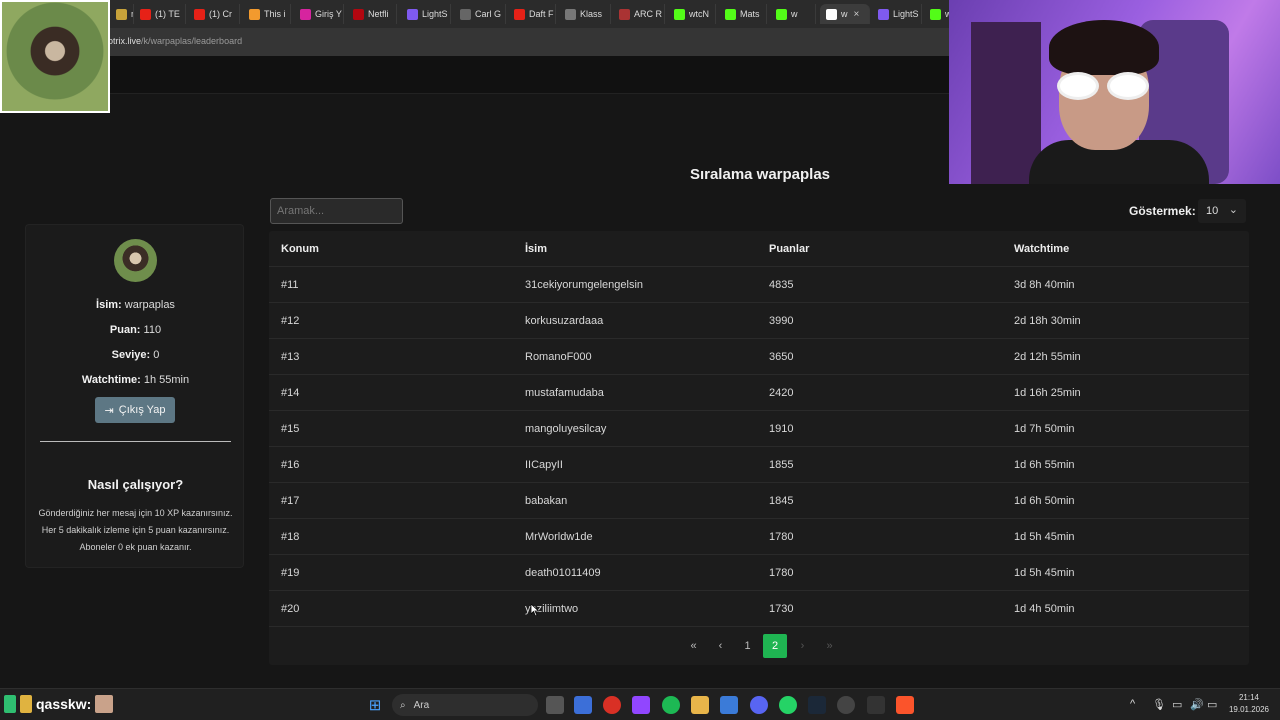  I want to click on task-view-icon, so click(555, 705).